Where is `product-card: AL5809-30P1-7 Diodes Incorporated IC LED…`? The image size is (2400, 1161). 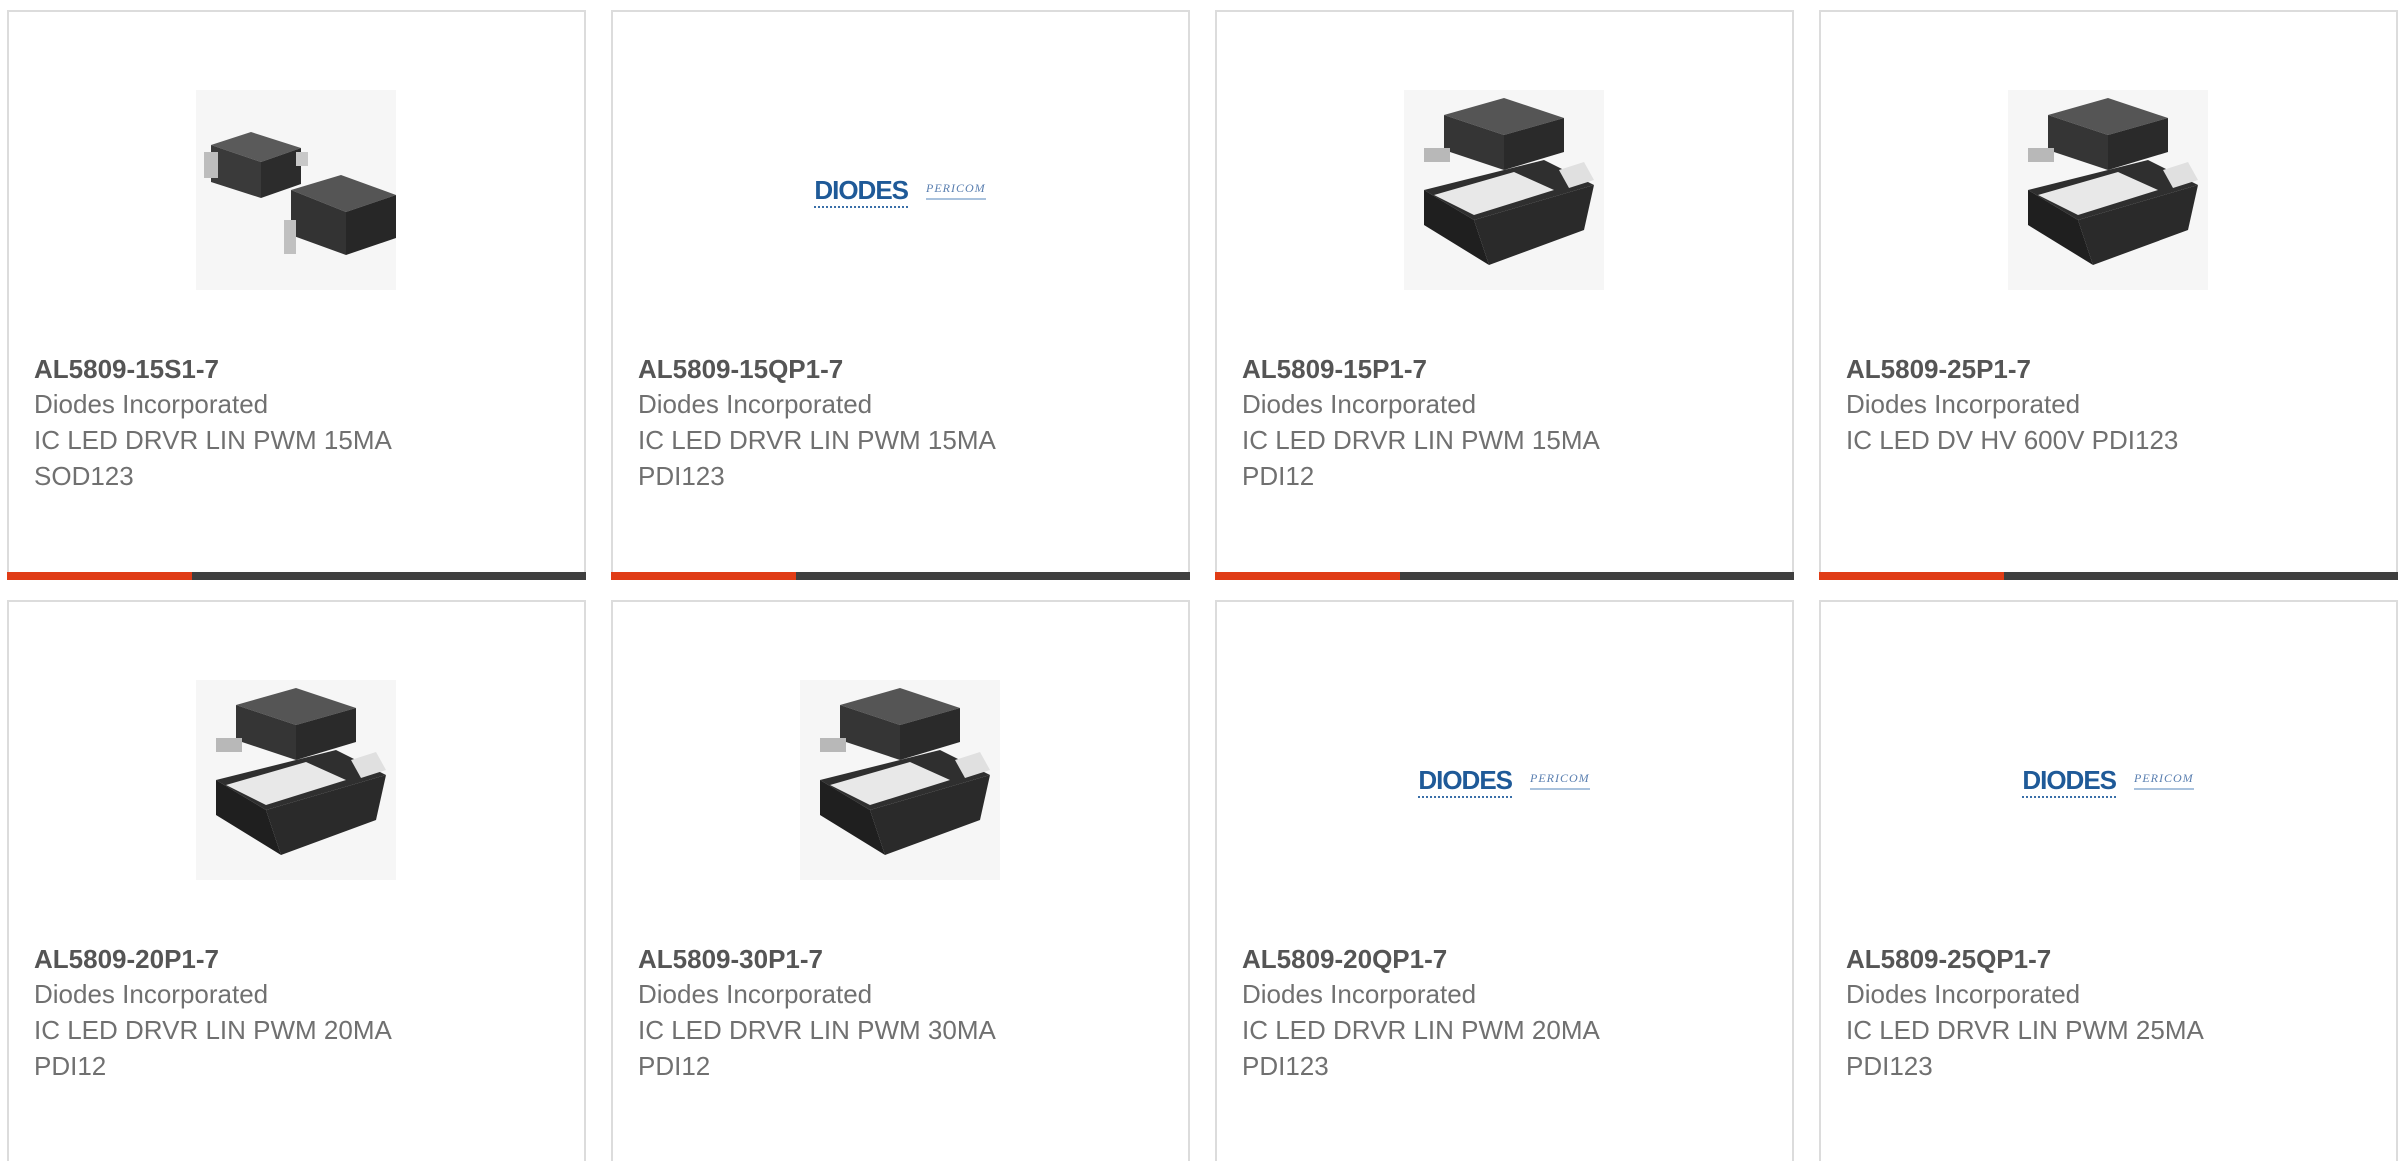 product-card: AL5809-30P1-7 Diodes Incorporated IC LED… is located at coordinates (900, 880).